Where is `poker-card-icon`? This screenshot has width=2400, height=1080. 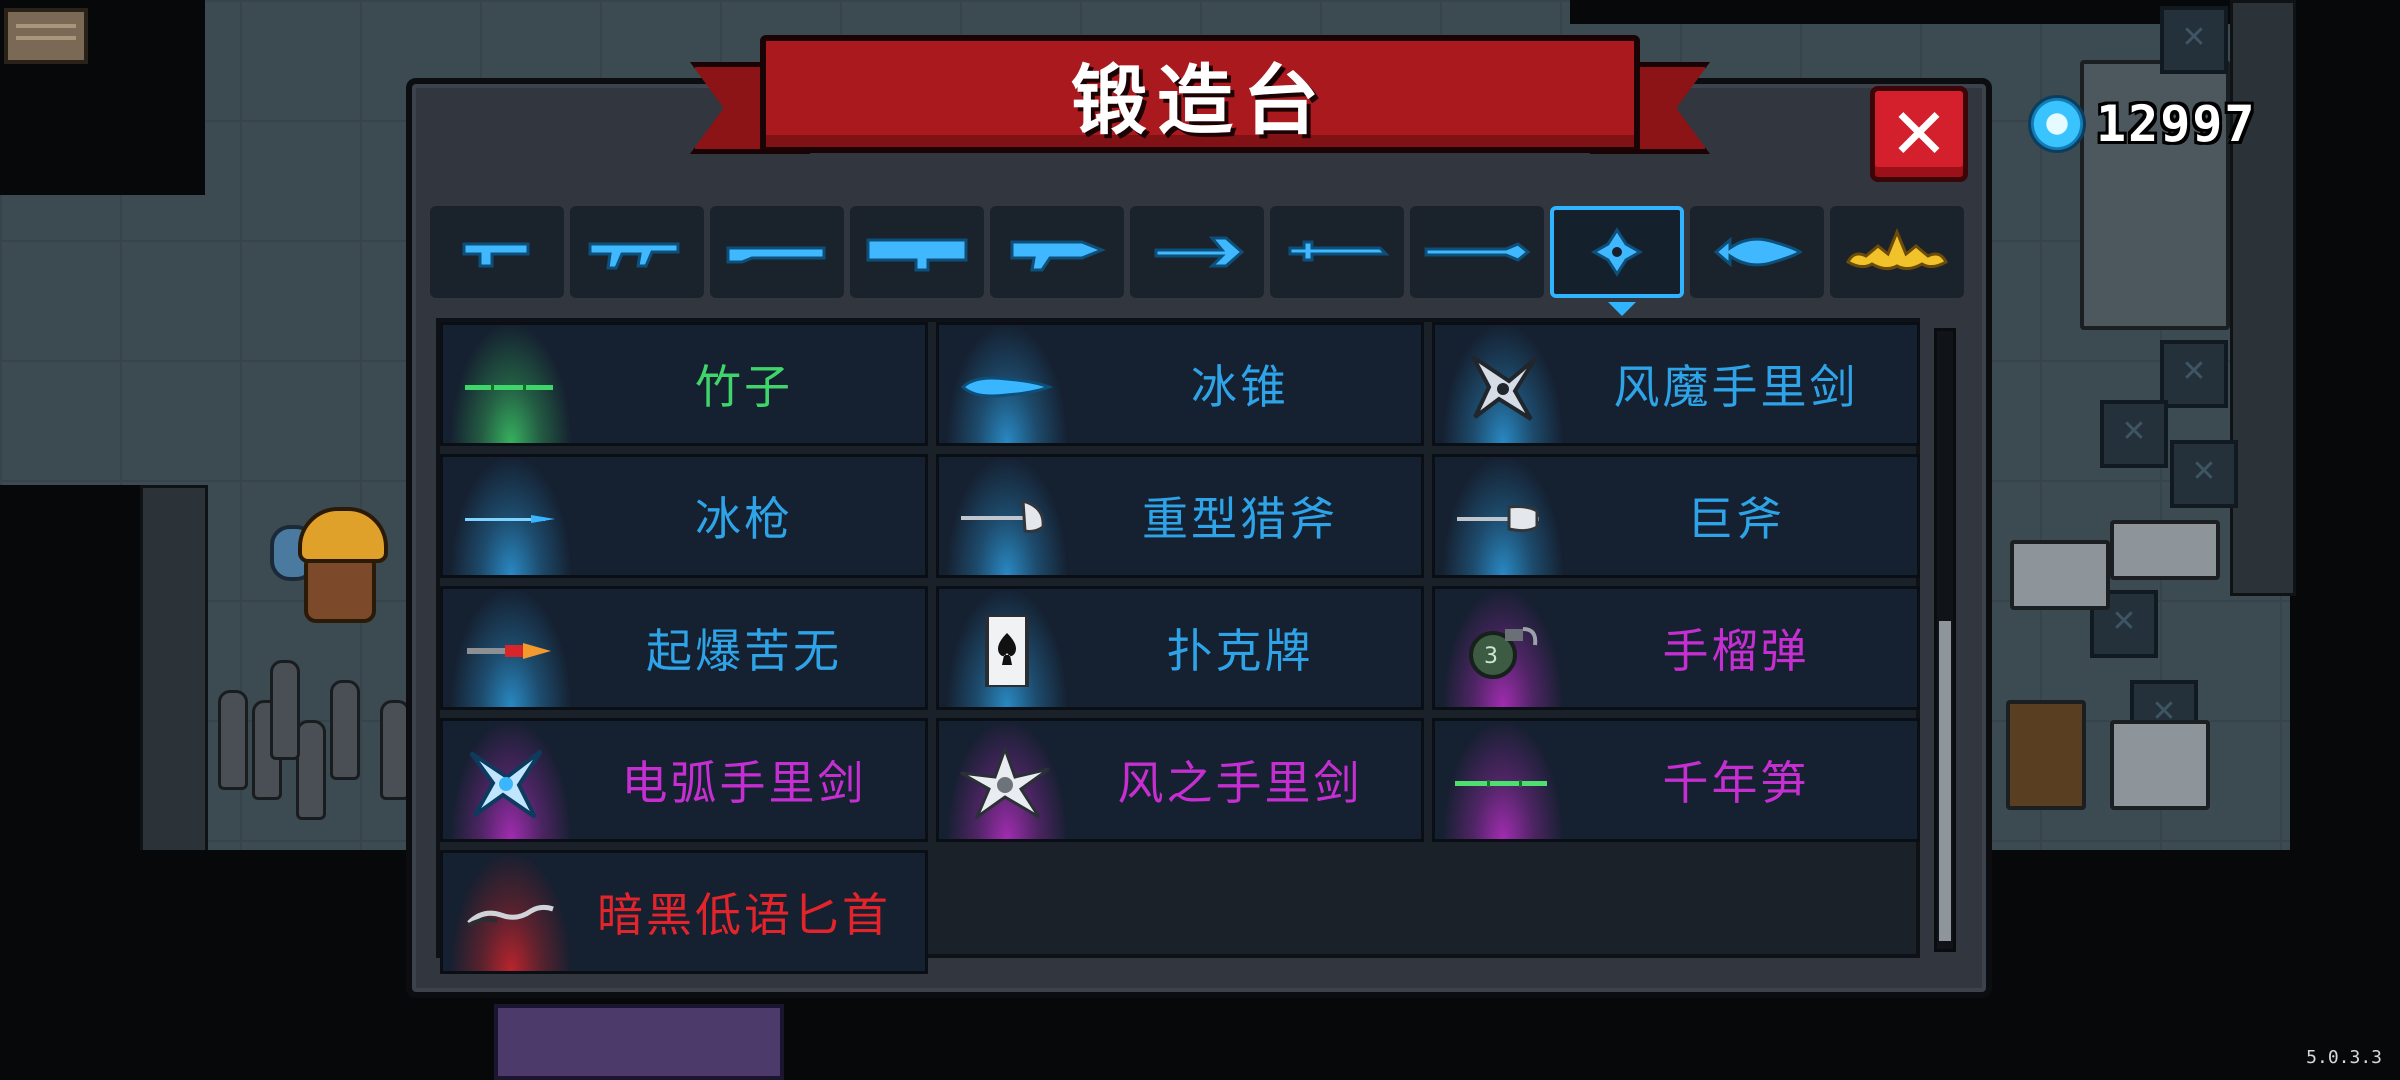
poker-card-icon is located at coordinates (1007, 651).